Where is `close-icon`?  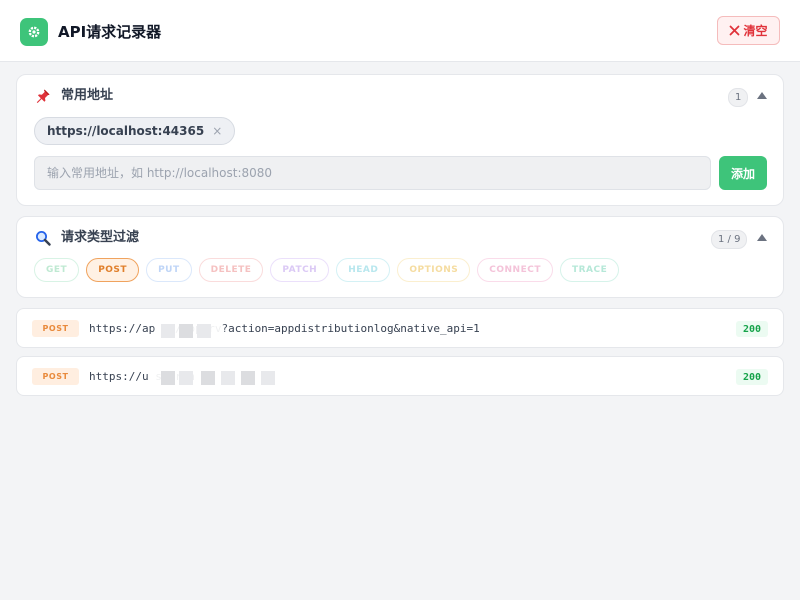
close-icon is located at coordinates (735, 30).